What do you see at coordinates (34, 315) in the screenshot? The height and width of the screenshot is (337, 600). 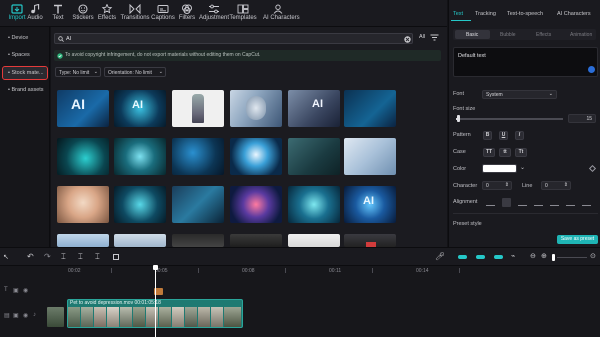 I see `audio-icon: ♪` at bounding box center [34, 315].